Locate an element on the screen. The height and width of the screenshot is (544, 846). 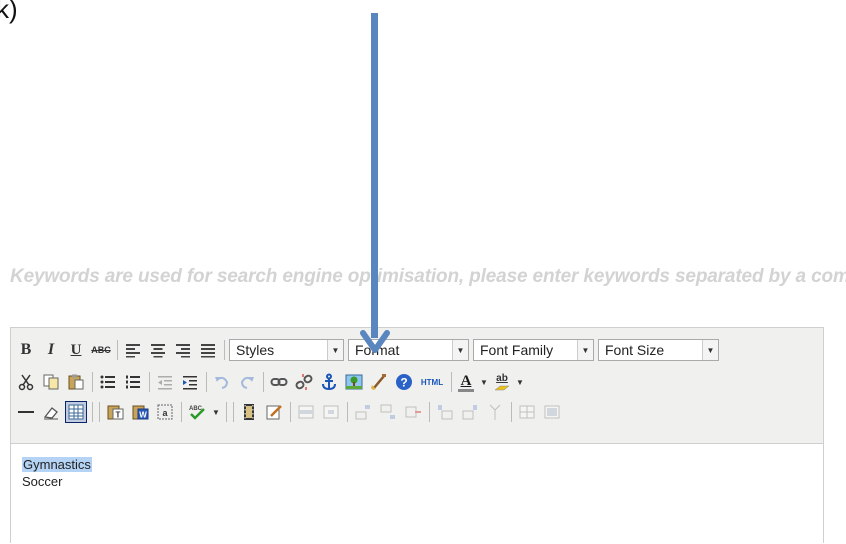
insert-row-after-icon is located at coordinates (388, 412).